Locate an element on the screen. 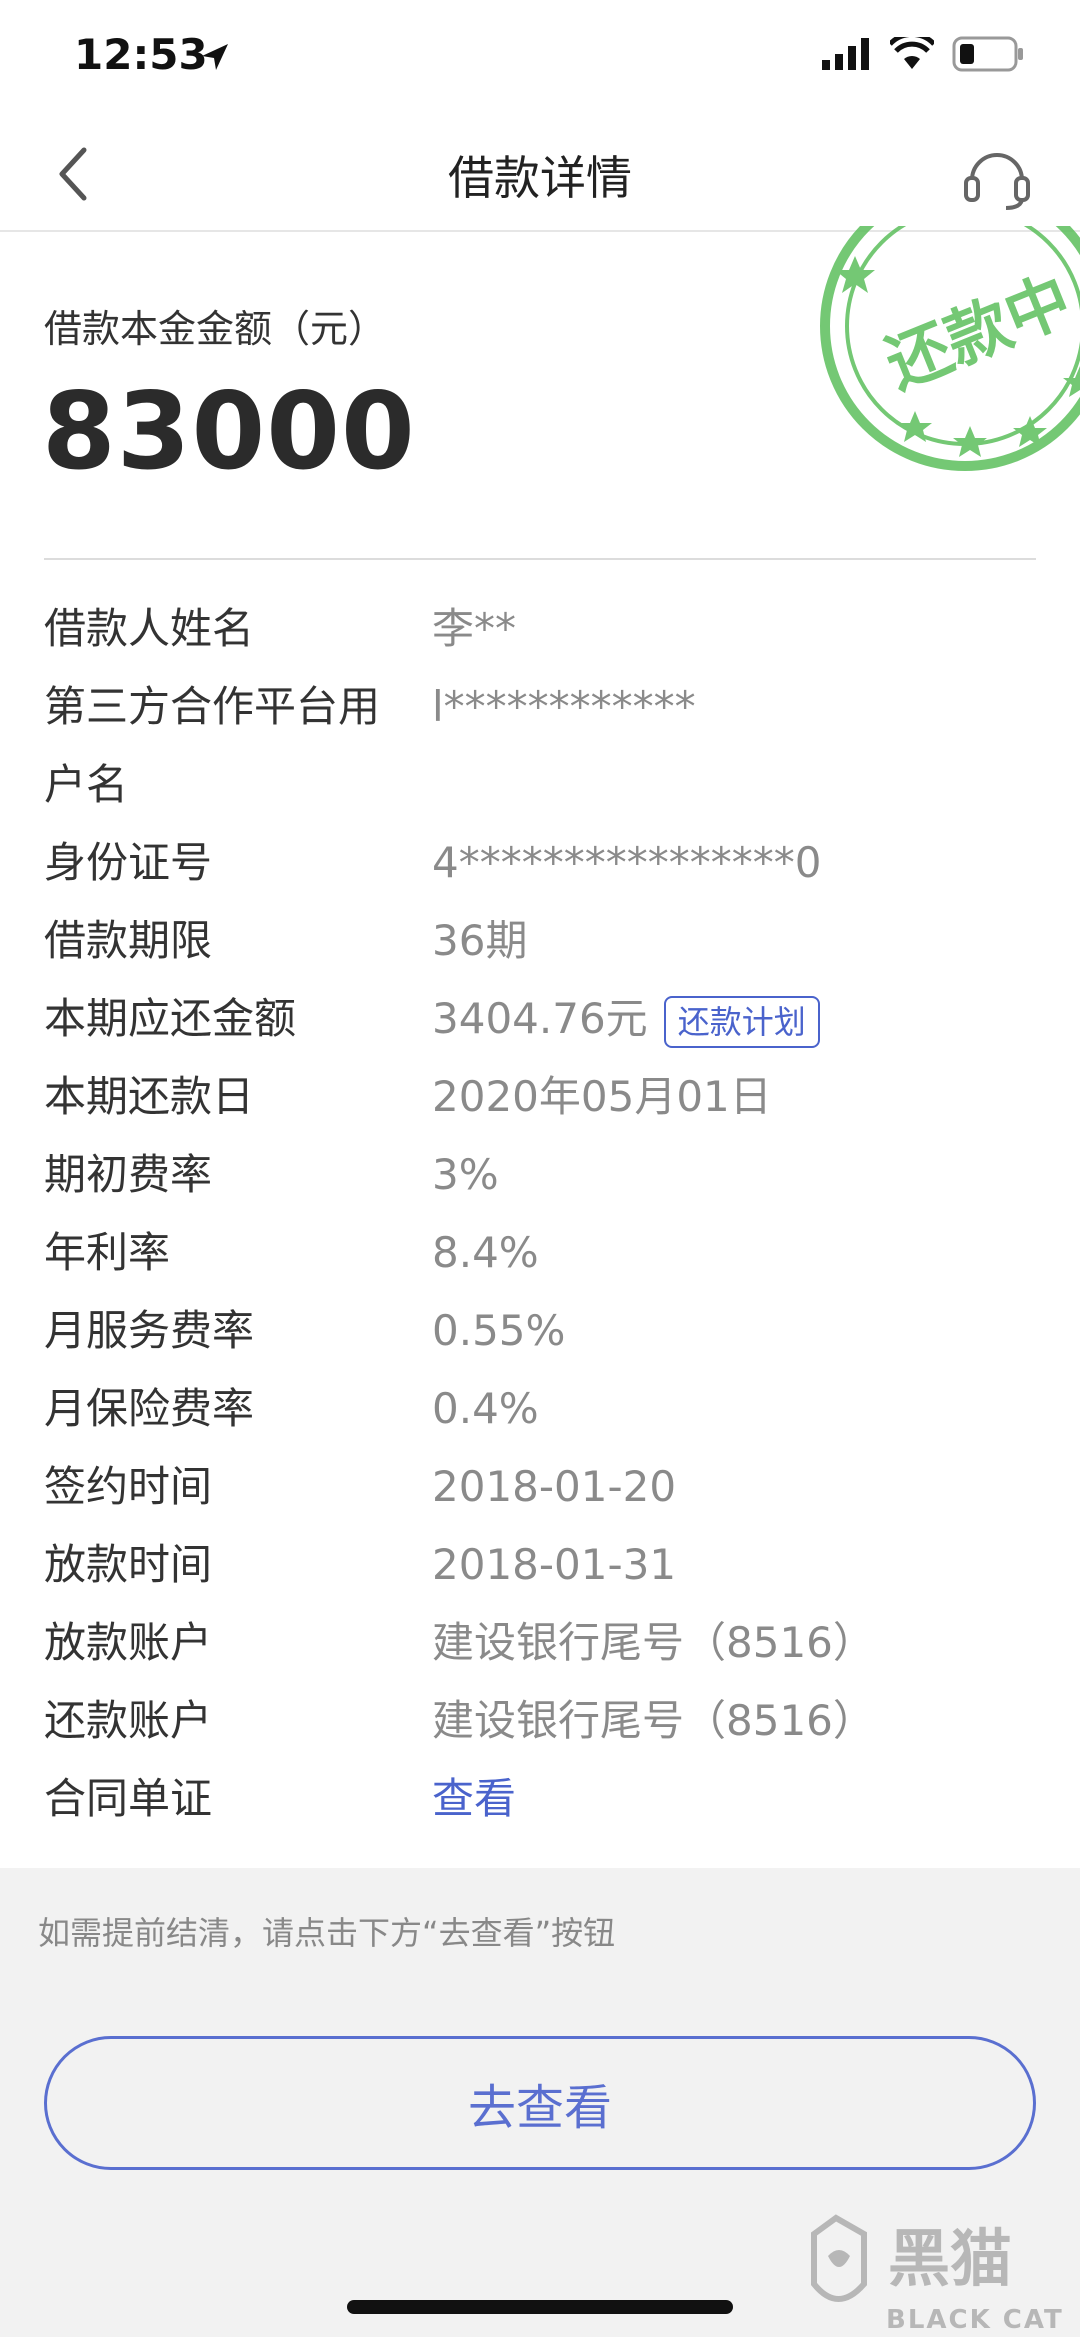 This screenshot has height=2337, width=1080. detail-value: 4****************0 is located at coordinates (627, 862).